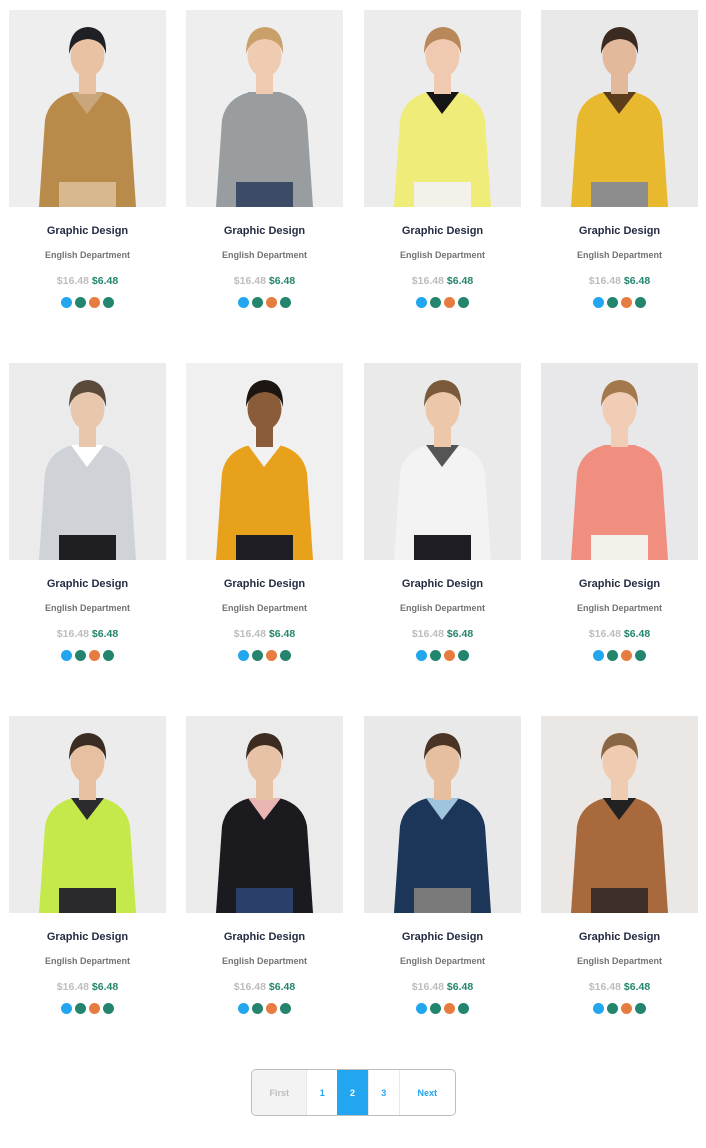 The width and height of the screenshot is (706, 1148). What do you see at coordinates (352, 1092) in the screenshot?
I see `pagination-page-2: 2` at bounding box center [352, 1092].